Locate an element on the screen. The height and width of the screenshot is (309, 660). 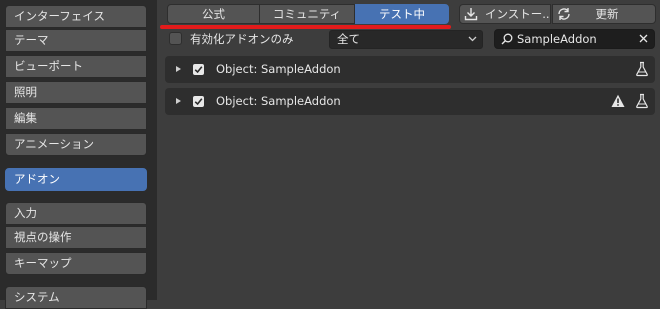
sidebar-item-lighting: 照明 is located at coordinates (76, 92).